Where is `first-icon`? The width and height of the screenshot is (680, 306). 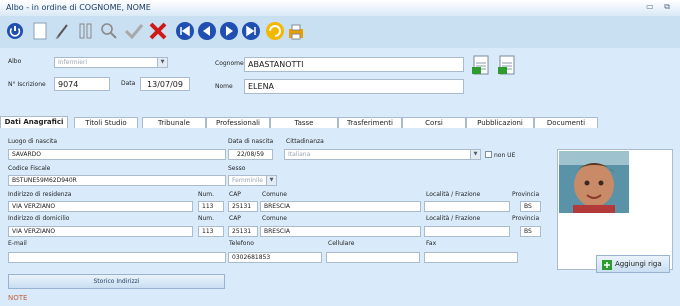 first-icon is located at coordinates (185, 31).